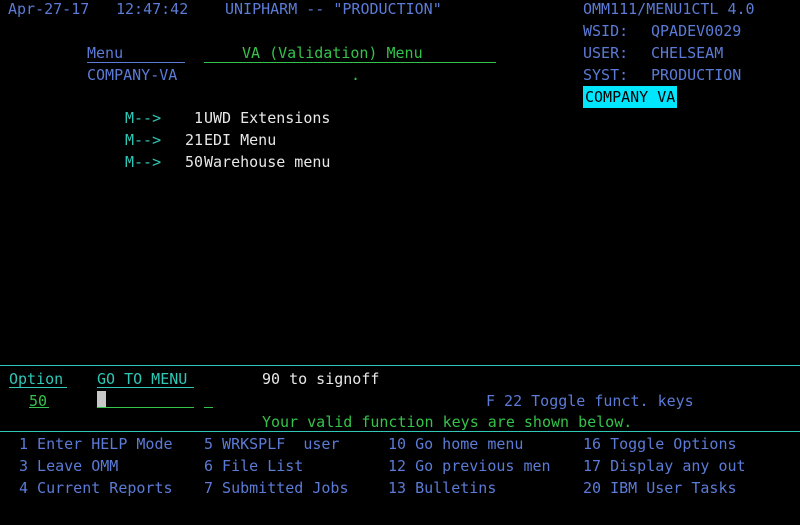 This screenshot has height=525, width=800. I want to click on goto-menu-input-tail, so click(208, 407).